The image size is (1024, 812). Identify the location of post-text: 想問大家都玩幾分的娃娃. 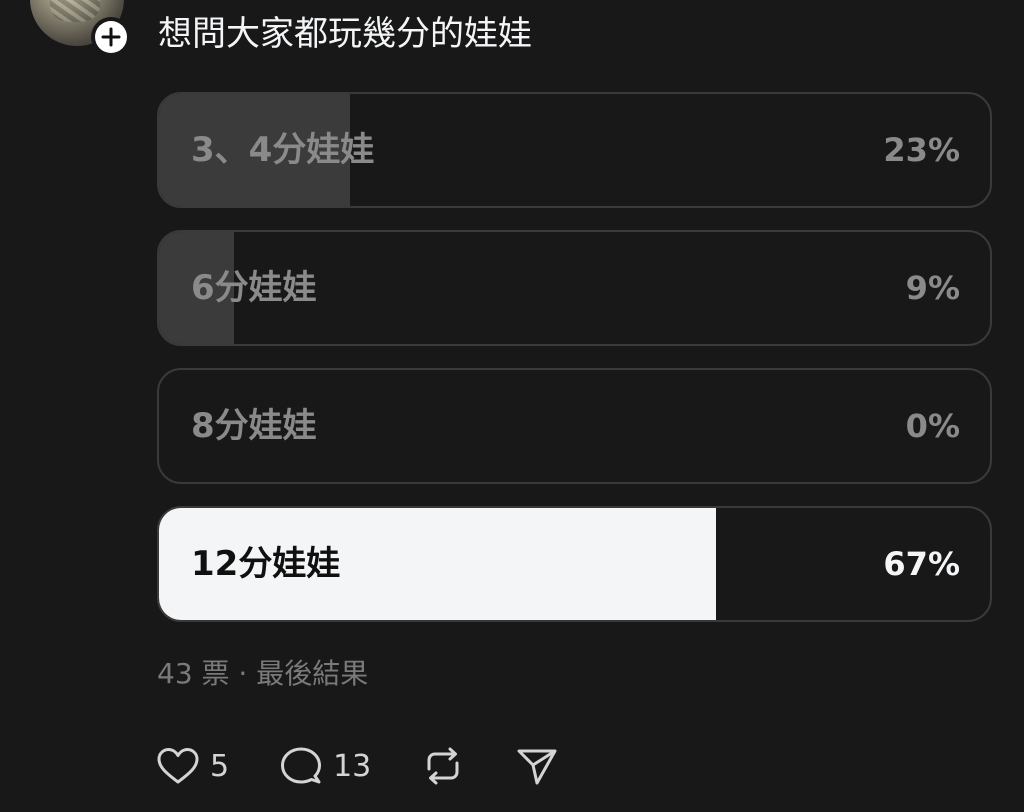
(345, 34).